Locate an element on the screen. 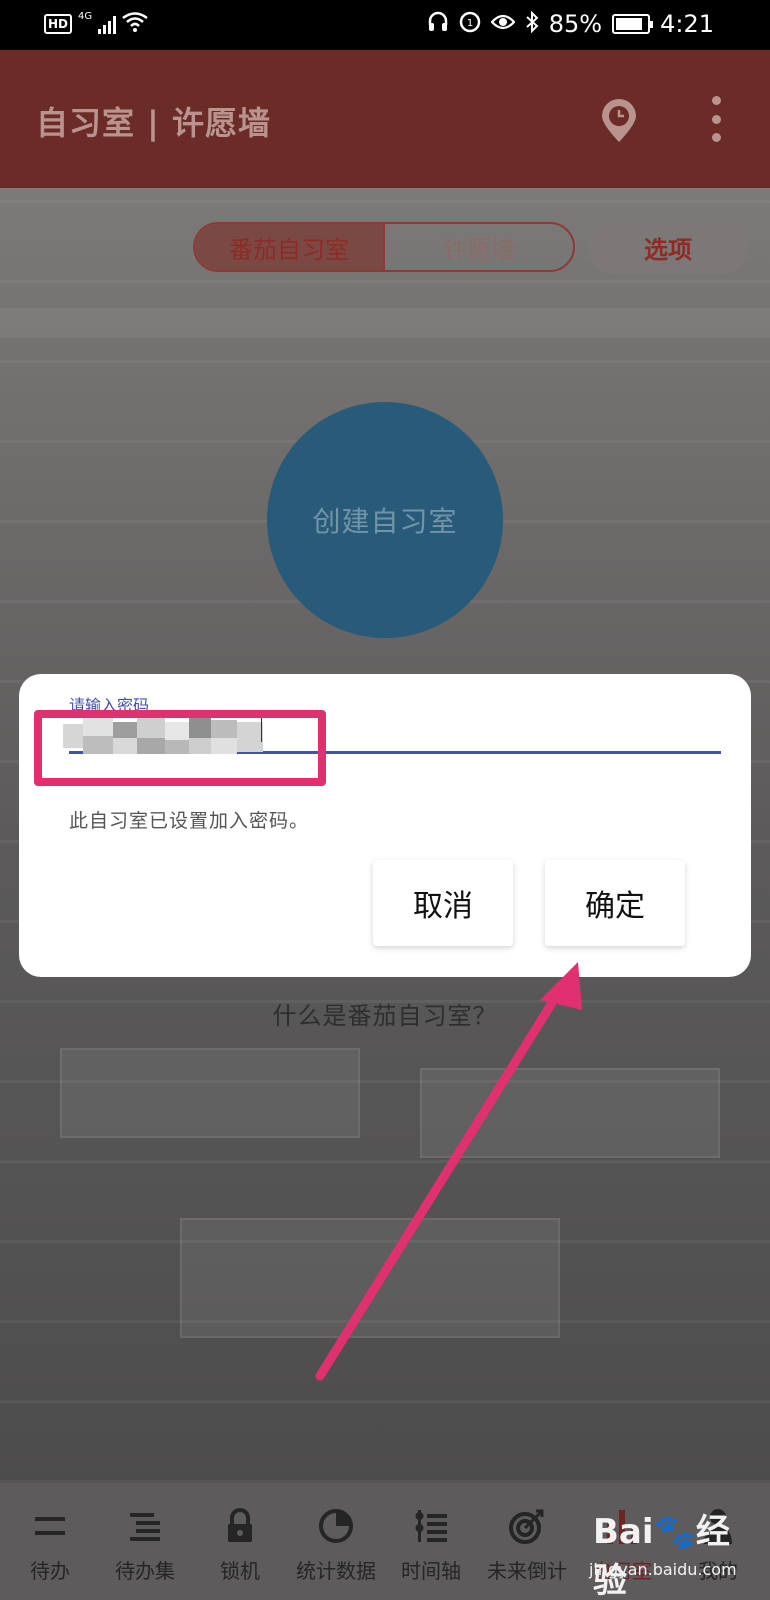  target-icon is located at coordinates (527, 1526).